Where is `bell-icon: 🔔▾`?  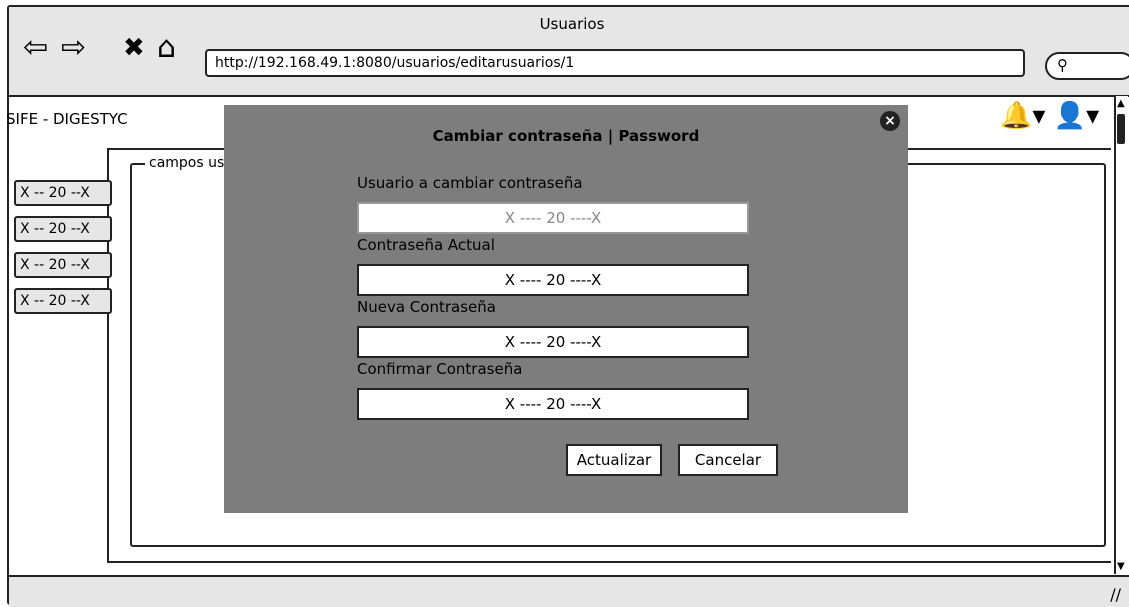
bell-icon: 🔔▾ is located at coordinates (1022, 116).